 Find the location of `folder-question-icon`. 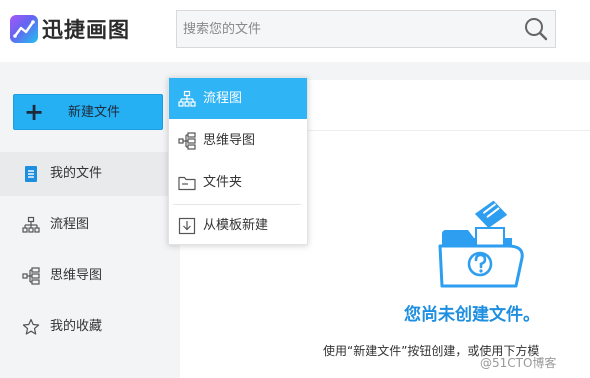

folder-question-icon is located at coordinates (481, 244).